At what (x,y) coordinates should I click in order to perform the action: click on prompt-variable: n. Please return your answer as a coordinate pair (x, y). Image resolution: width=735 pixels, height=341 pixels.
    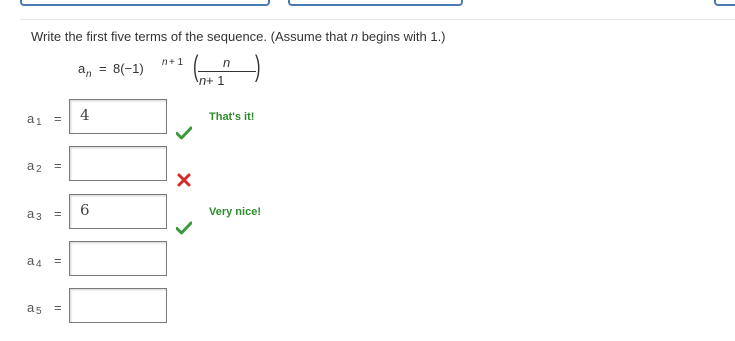
    Looking at the image, I should click on (354, 36).